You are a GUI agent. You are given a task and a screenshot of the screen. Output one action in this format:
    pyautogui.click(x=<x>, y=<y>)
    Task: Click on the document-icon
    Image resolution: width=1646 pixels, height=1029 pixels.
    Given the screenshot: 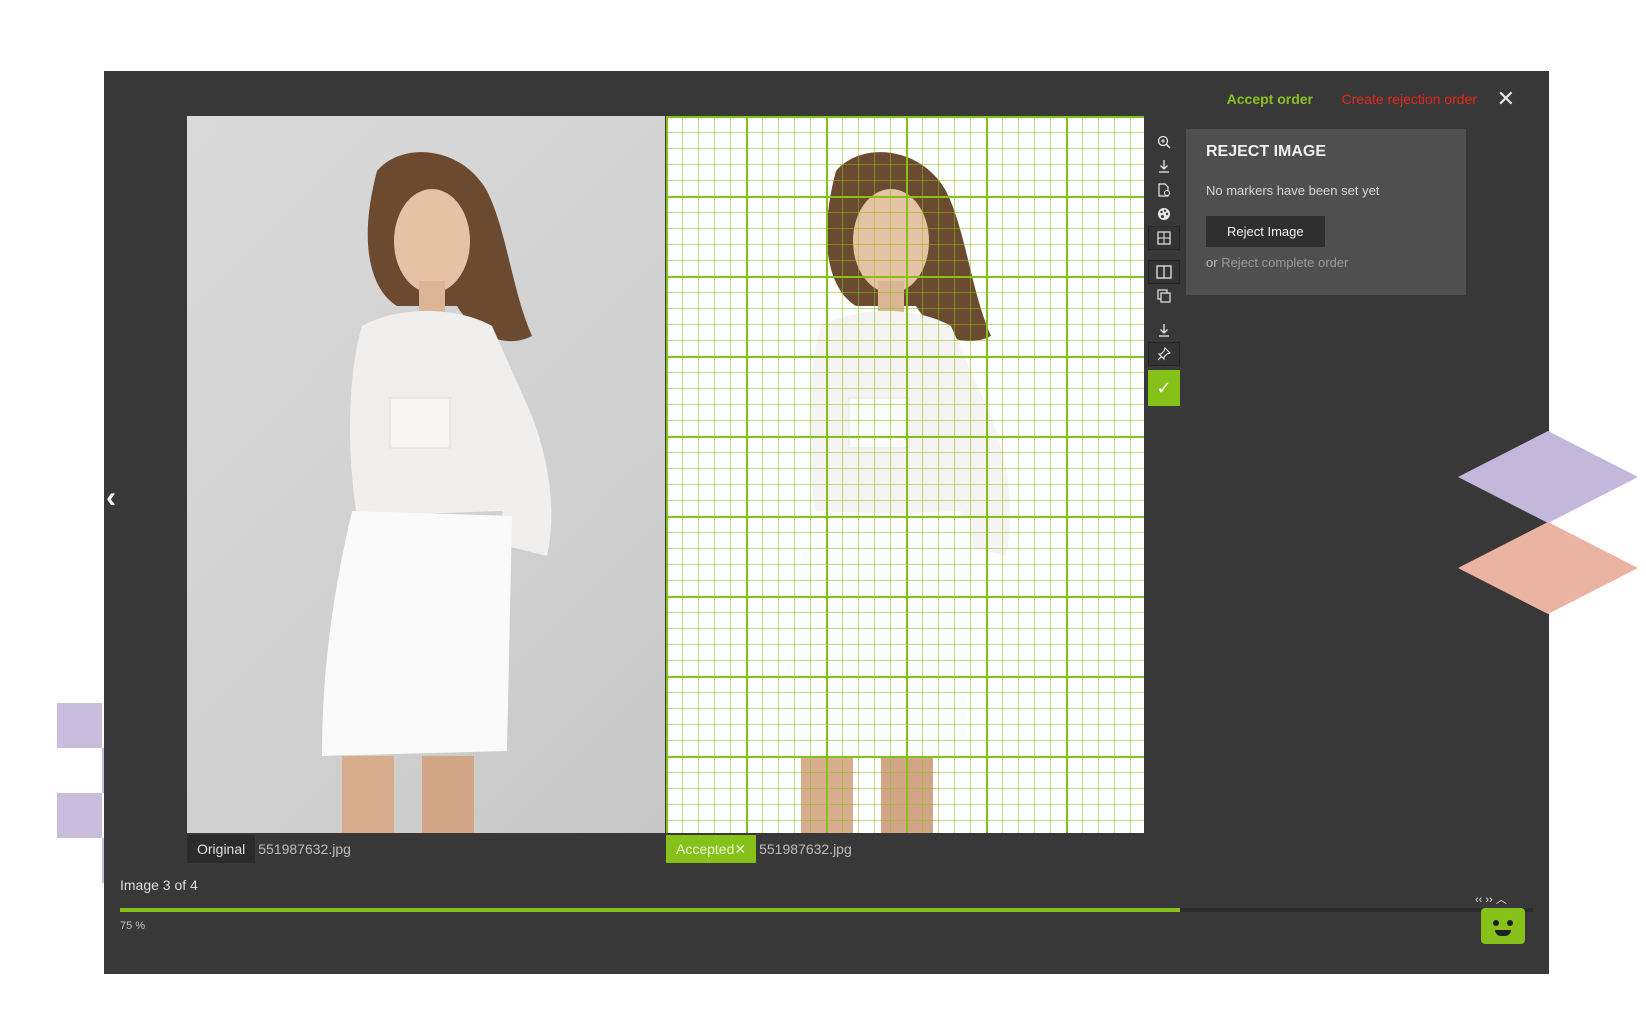 What is the action you would take?
    pyautogui.click(x=1164, y=190)
    